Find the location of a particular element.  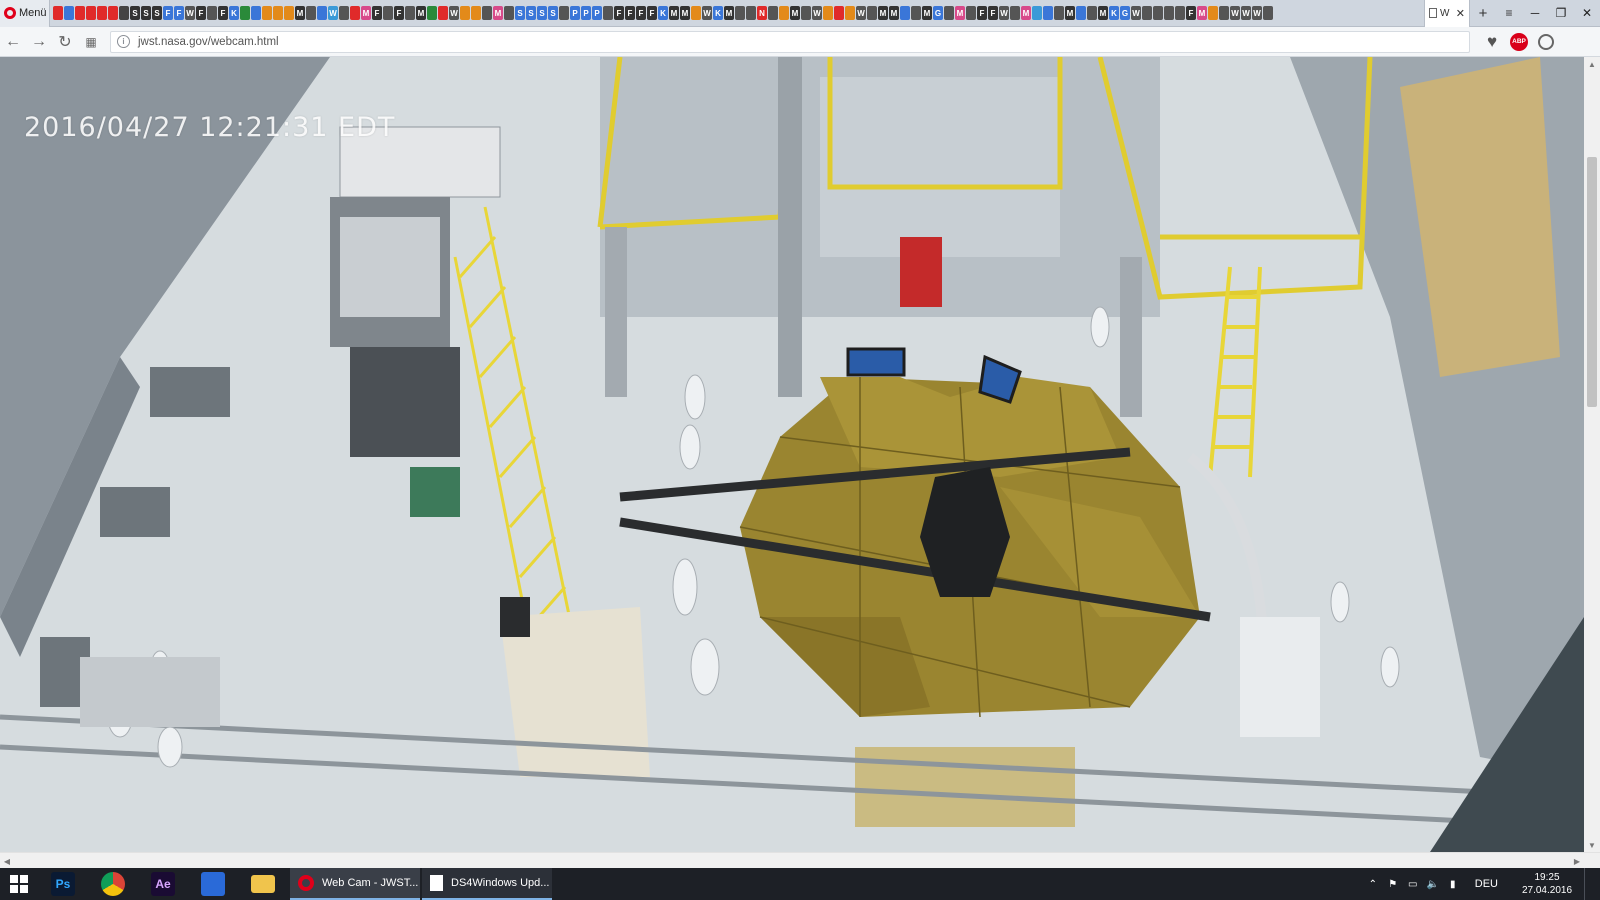

scroll-right-icon: ▶ is located at coordinates (1577, 861).